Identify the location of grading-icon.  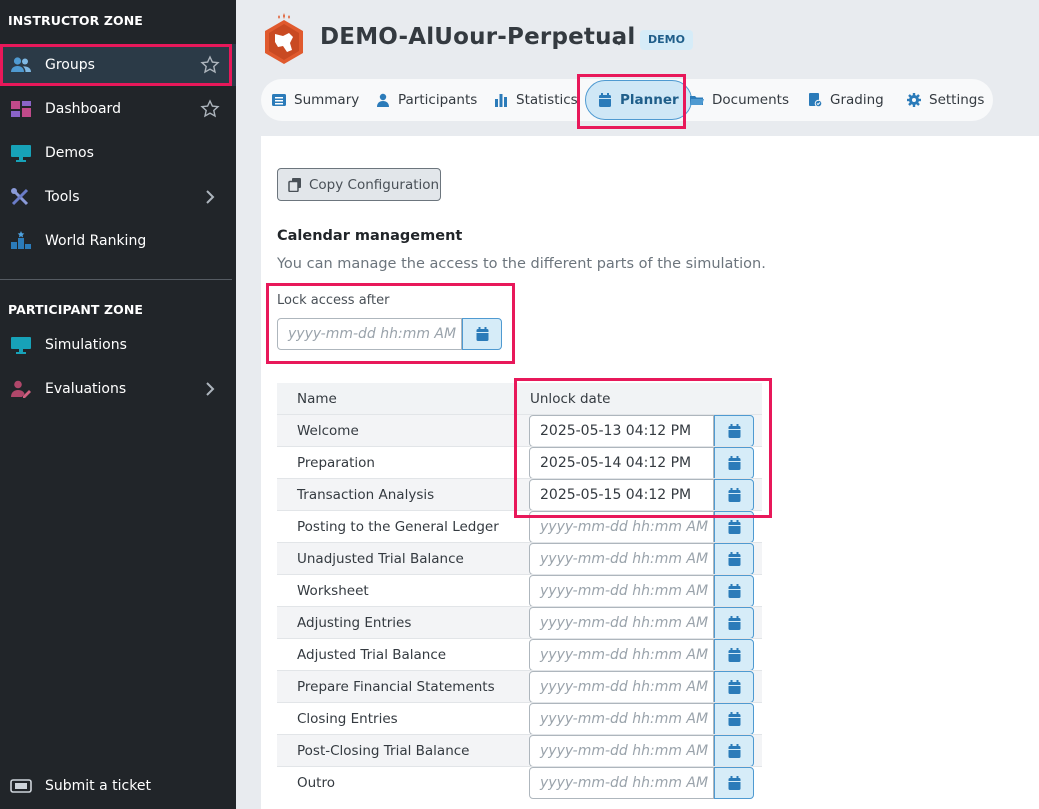
(815, 100).